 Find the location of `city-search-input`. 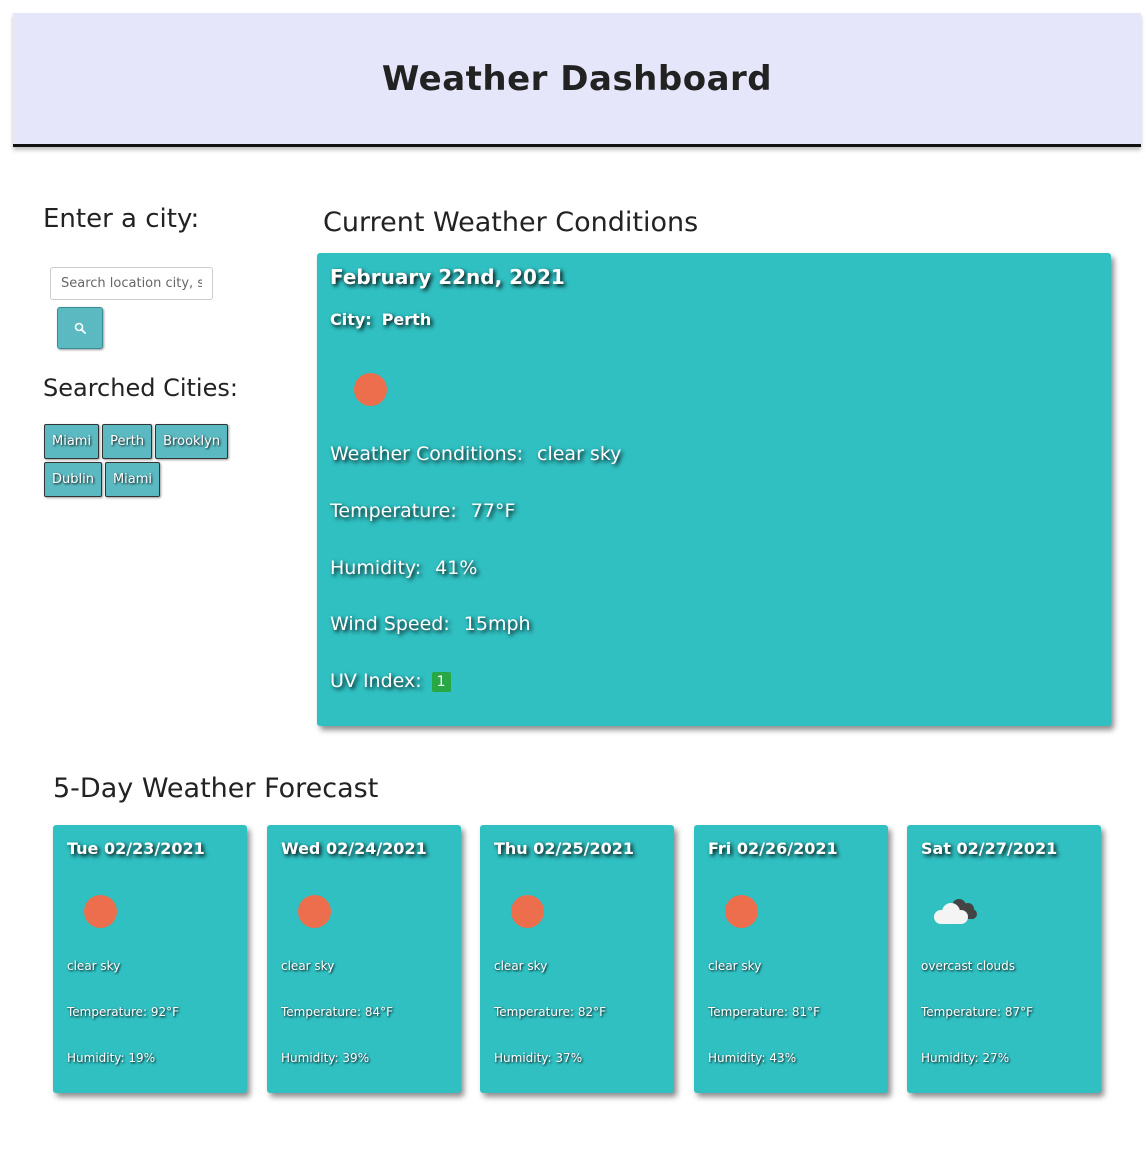

city-search-input is located at coordinates (131, 283).